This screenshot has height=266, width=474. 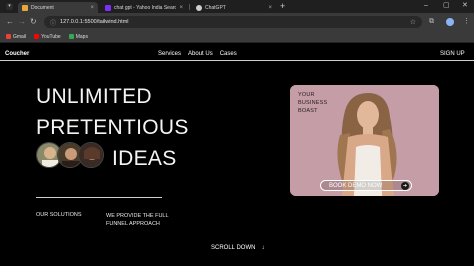 I want to click on our-solutions-link: OUR SOLUTIONS, so click(x=59, y=215).